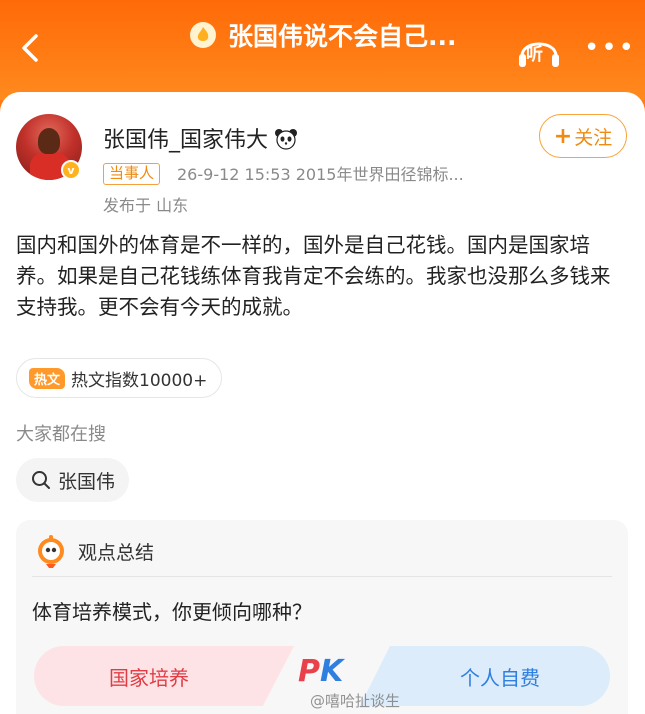 The height and width of the screenshot is (714, 645). Describe the element at coordinates (116, 553) in the screenshot. I see `summary-title: 观点总结` at that location.